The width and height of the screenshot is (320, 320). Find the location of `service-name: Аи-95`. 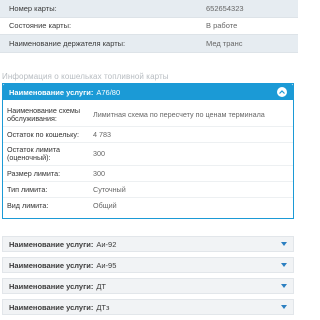

service-name: Аи-95 is located at coordinates (106, 265).